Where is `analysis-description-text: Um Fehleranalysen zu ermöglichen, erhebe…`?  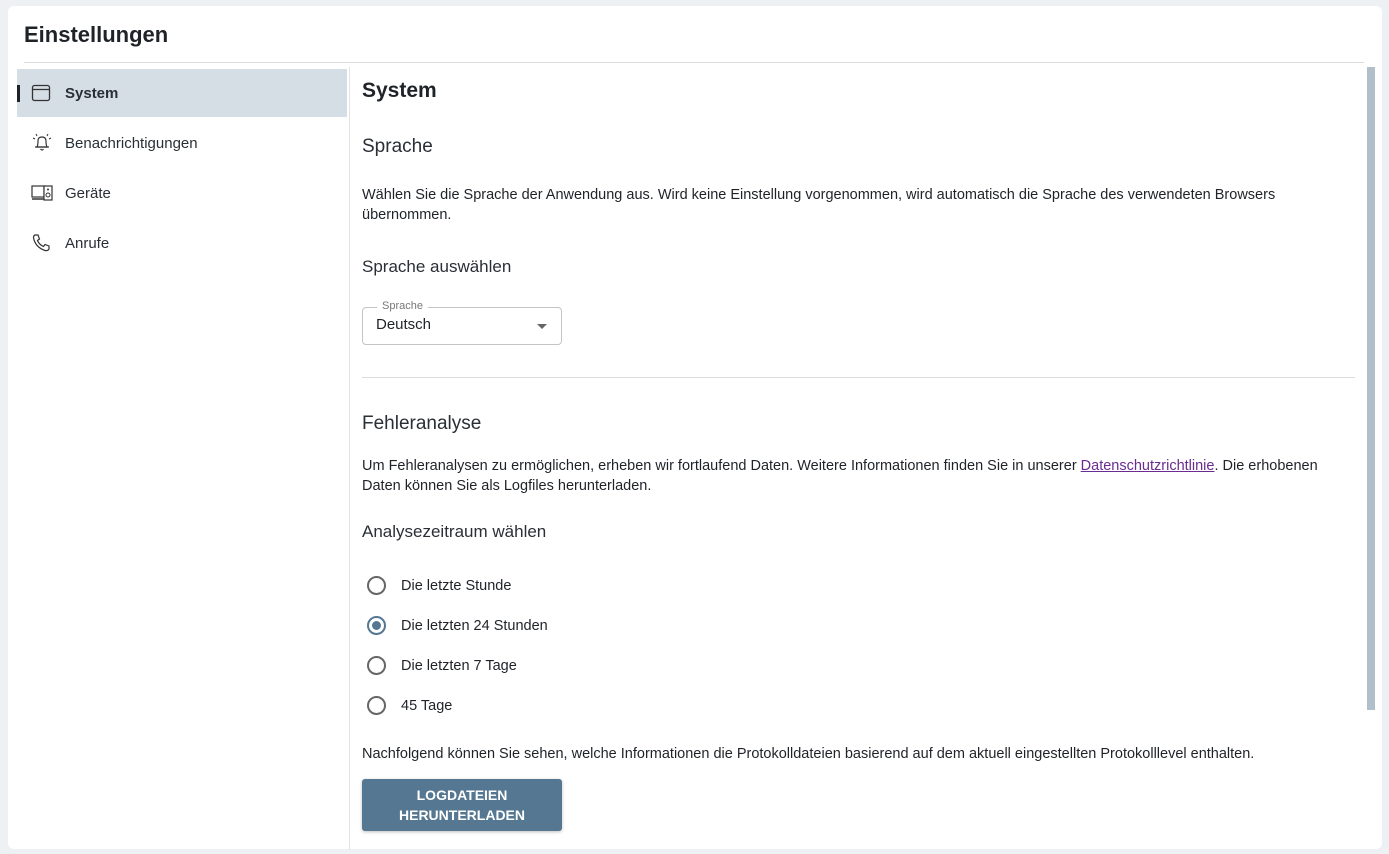
analysis-description-text: Um Fehleranalysen zu ermöglichen, erhebe… is located at coordinates (721, 466).